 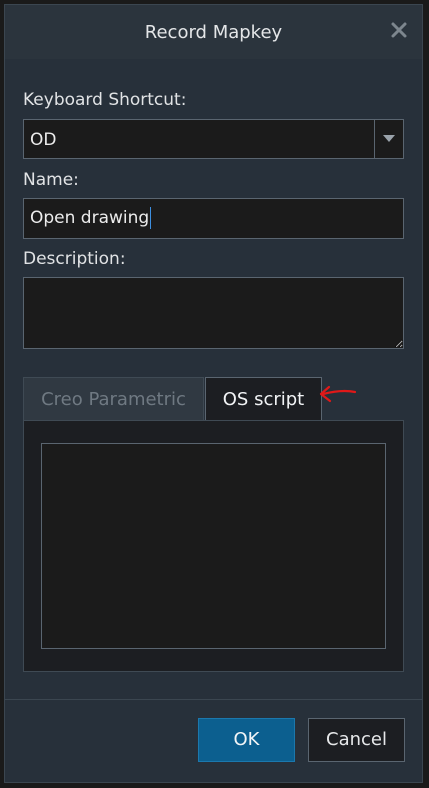 What do you see at coordinates (213, 218) in the screenshot?
I see `name-input: Open drawing` at bounding box center [213, 218].